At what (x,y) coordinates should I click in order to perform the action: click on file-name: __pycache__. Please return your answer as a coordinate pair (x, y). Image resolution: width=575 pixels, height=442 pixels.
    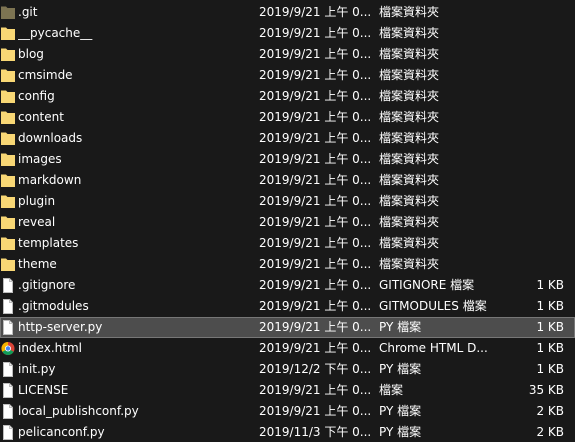
    Looking at the image, I should click on (55, 33).